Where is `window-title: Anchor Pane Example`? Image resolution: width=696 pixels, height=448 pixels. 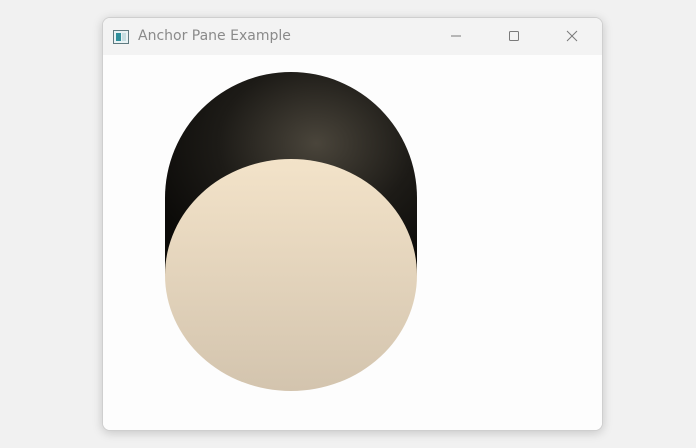 window-title: Anchor Pane Example is located at coordinates (214, 36).